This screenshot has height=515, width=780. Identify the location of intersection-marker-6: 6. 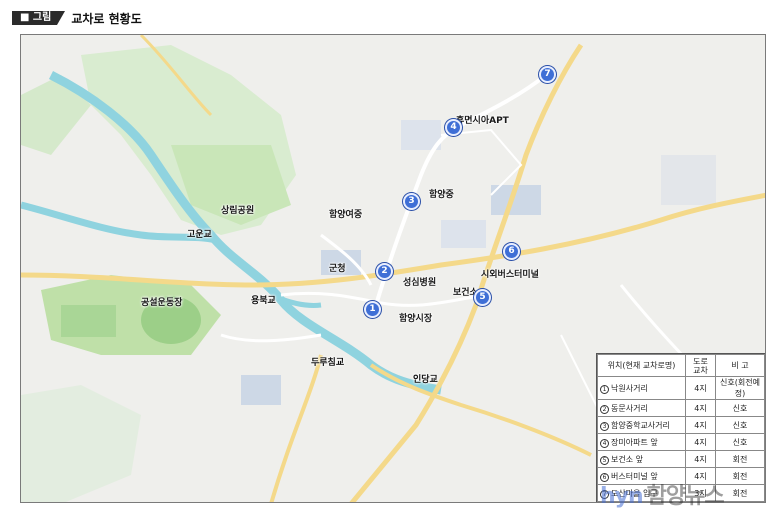
(511, 251).